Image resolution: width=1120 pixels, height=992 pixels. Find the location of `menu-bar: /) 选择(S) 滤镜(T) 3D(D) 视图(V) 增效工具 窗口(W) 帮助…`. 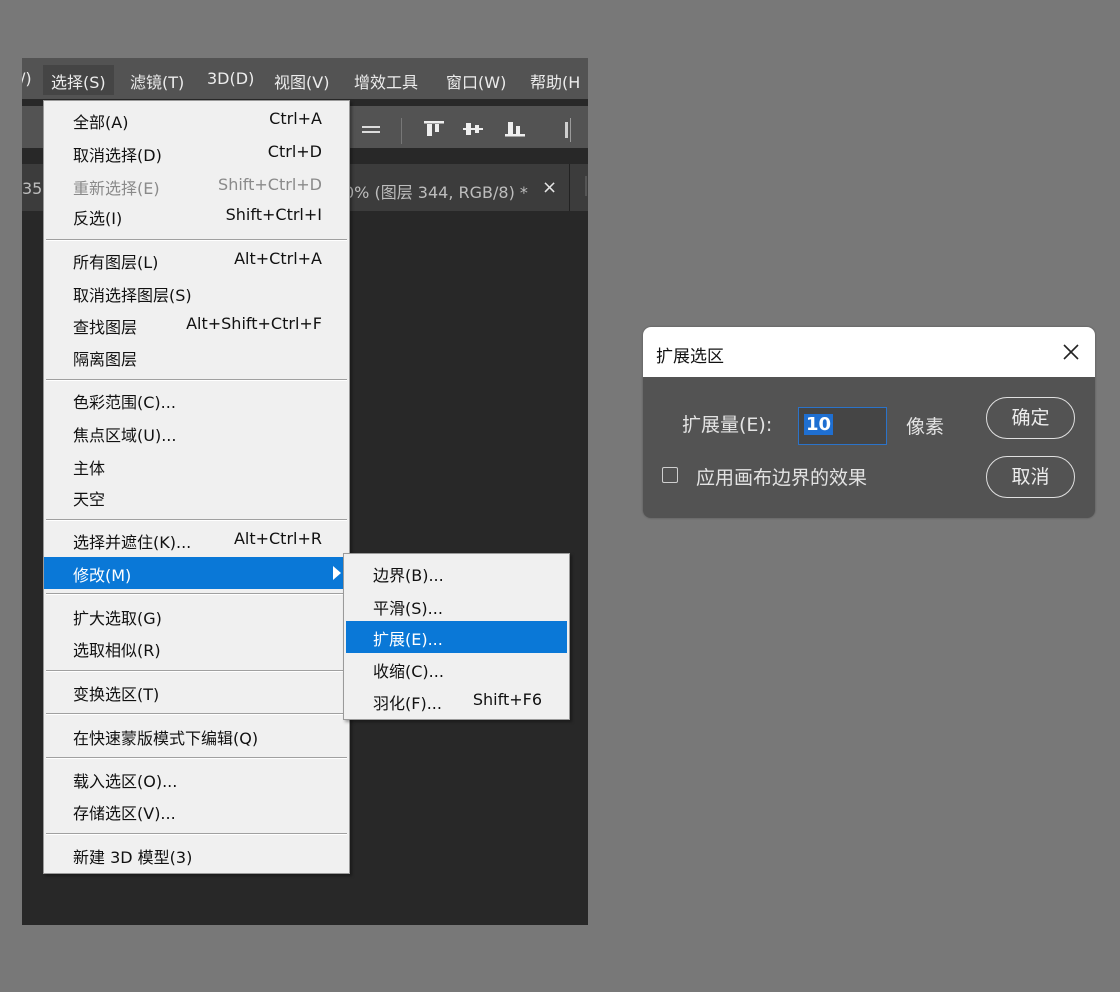

menu-bar: /) 选择(S) 滤镜(T) 3D(D) 视图(V) 增效工具 窗口(W) 帮助… is located at coordinates (305, 78).